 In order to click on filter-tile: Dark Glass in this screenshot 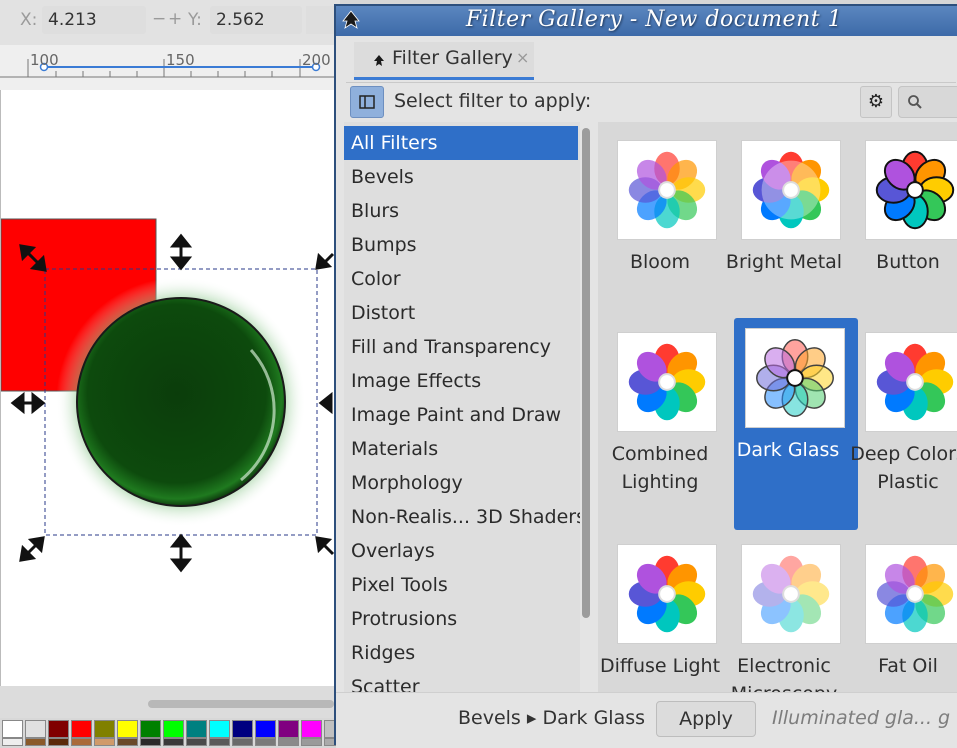, I will do `click(796, 424)`.